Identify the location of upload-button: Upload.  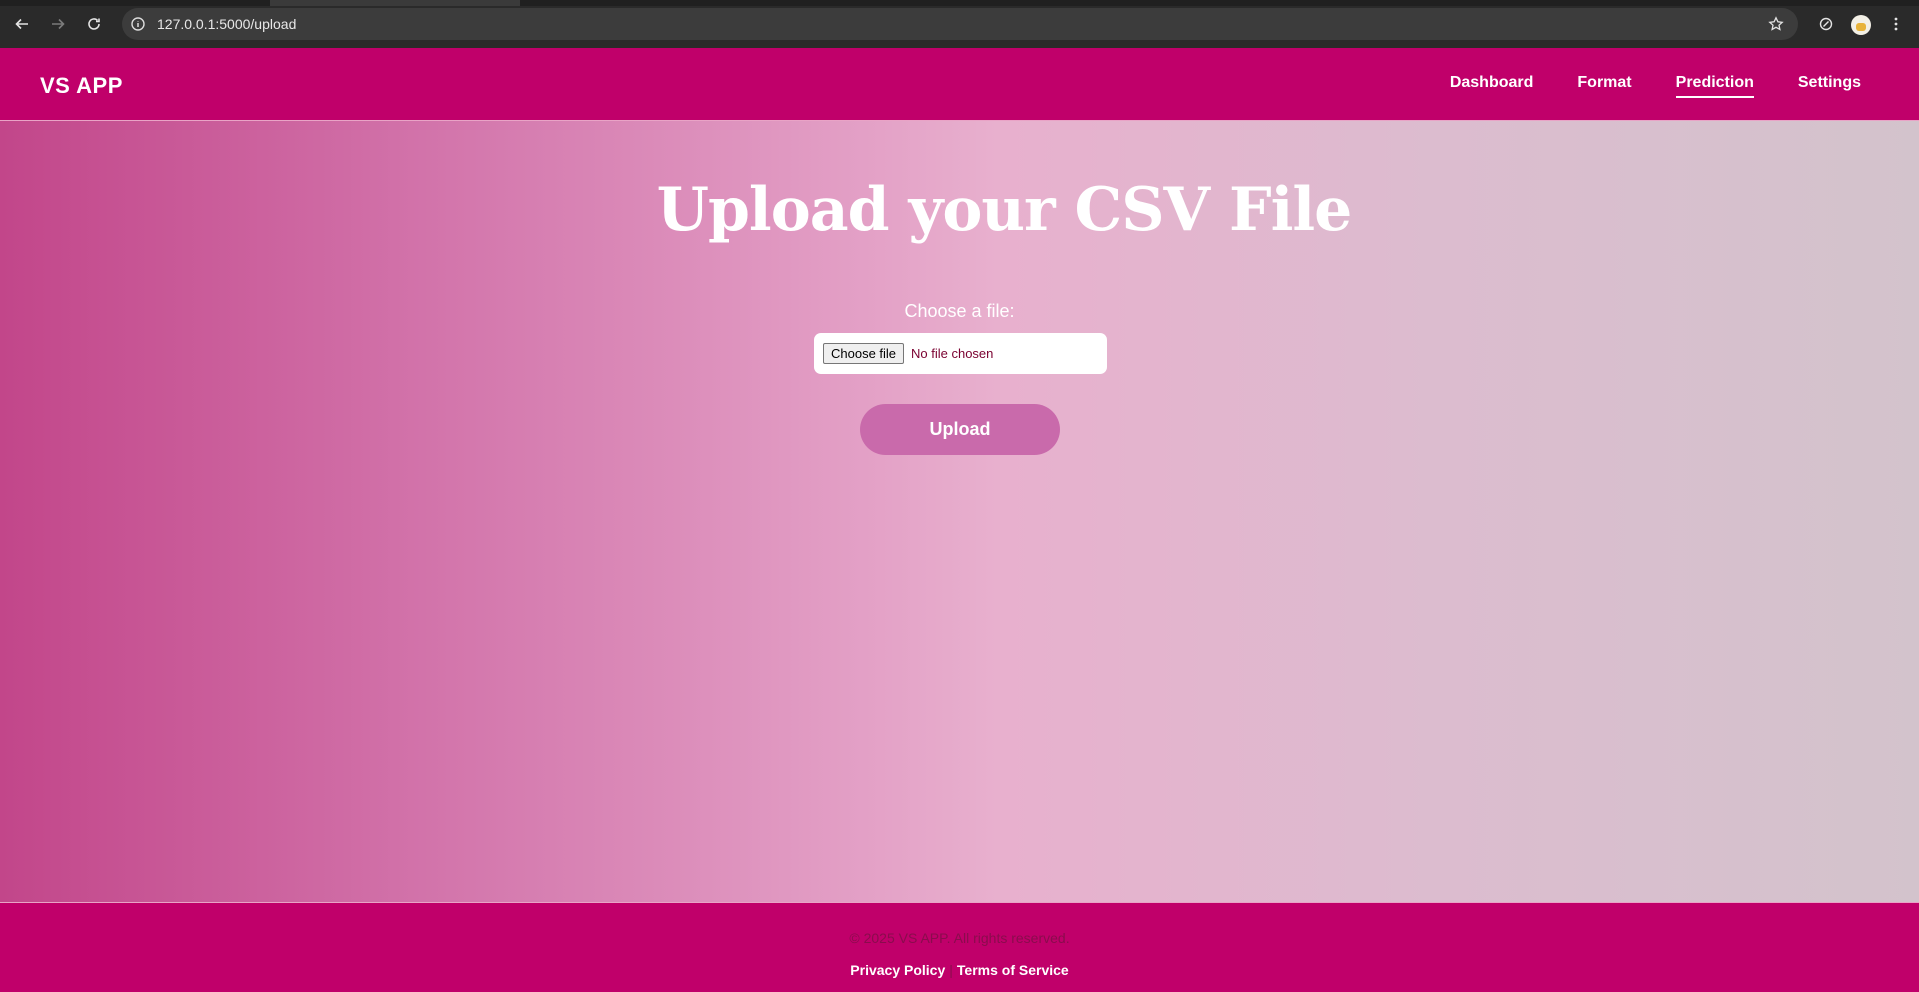
(960, 429).